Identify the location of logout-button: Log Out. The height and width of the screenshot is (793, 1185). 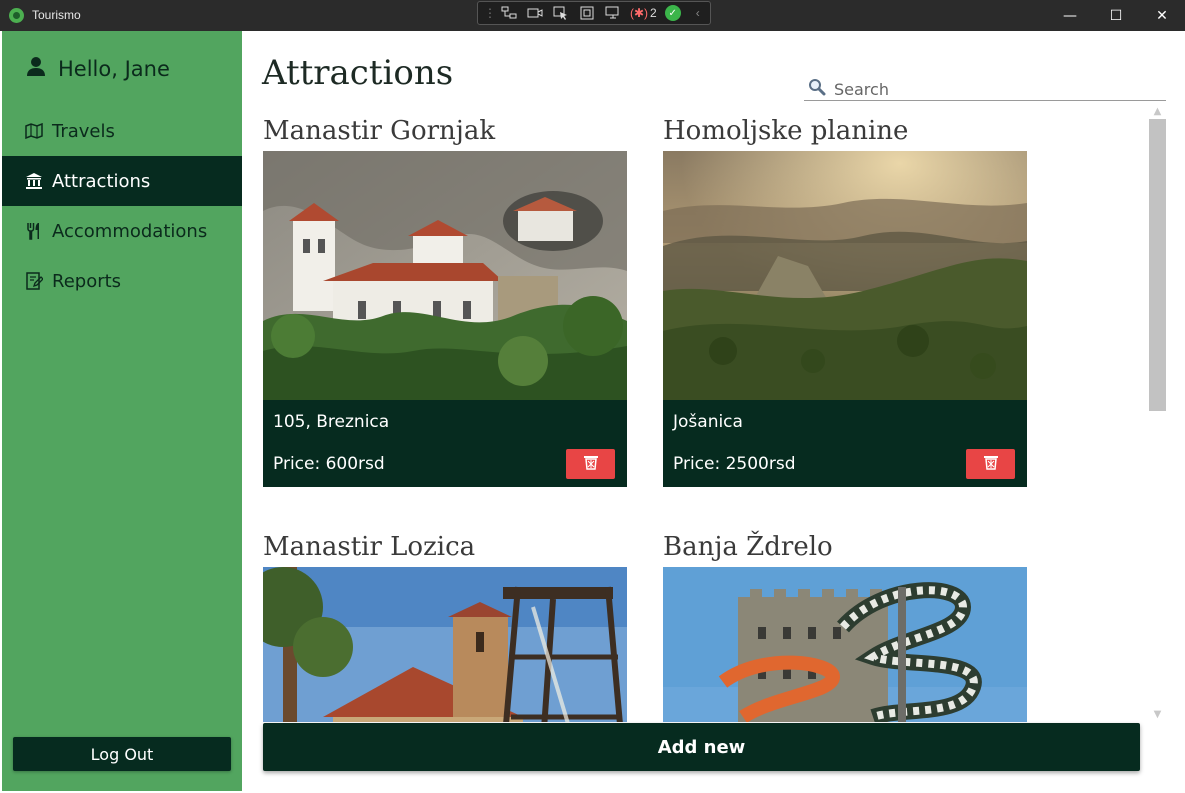
(122, 754).